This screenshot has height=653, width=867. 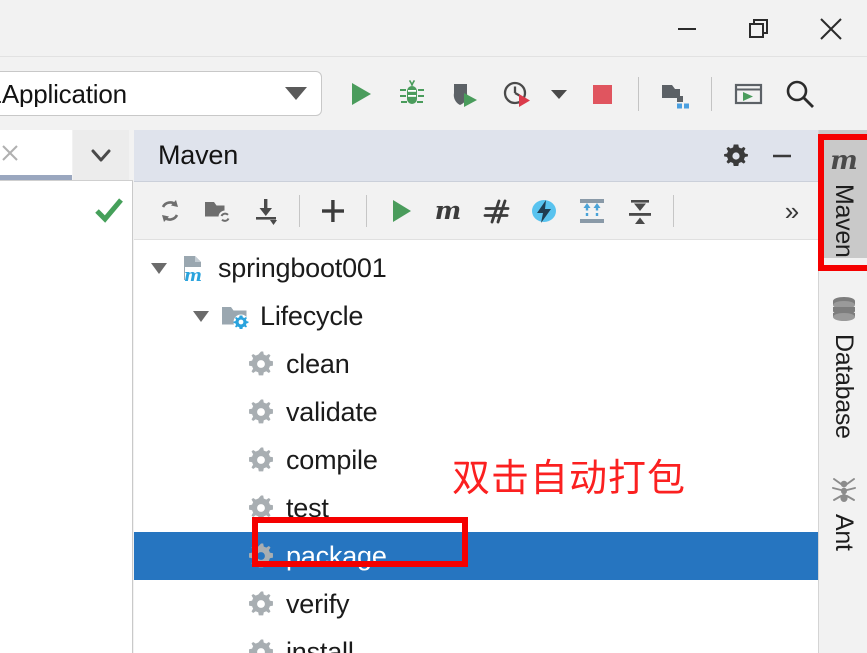 I want to click on ant-icon, so click(x=844, y=490).